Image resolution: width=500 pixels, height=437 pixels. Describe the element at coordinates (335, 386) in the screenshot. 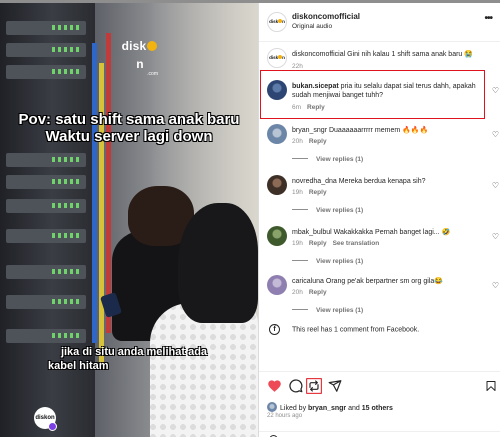

I see `paper-plane-icon` at that location.